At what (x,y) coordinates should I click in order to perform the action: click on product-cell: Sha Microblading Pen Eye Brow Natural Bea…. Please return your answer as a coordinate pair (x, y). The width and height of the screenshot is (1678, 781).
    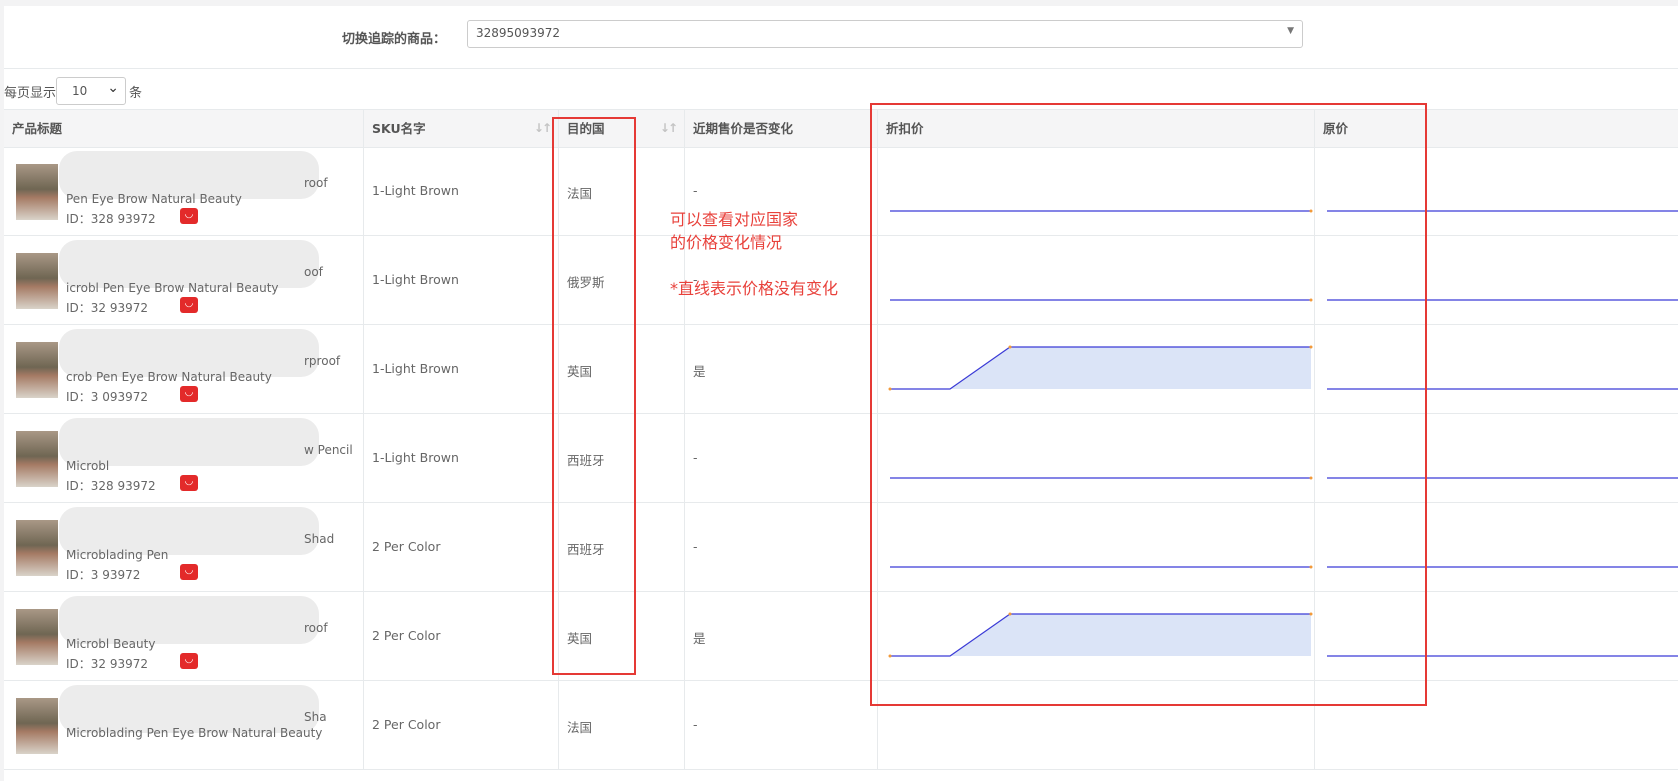
    Looking at the image, I should click on (184, 724).